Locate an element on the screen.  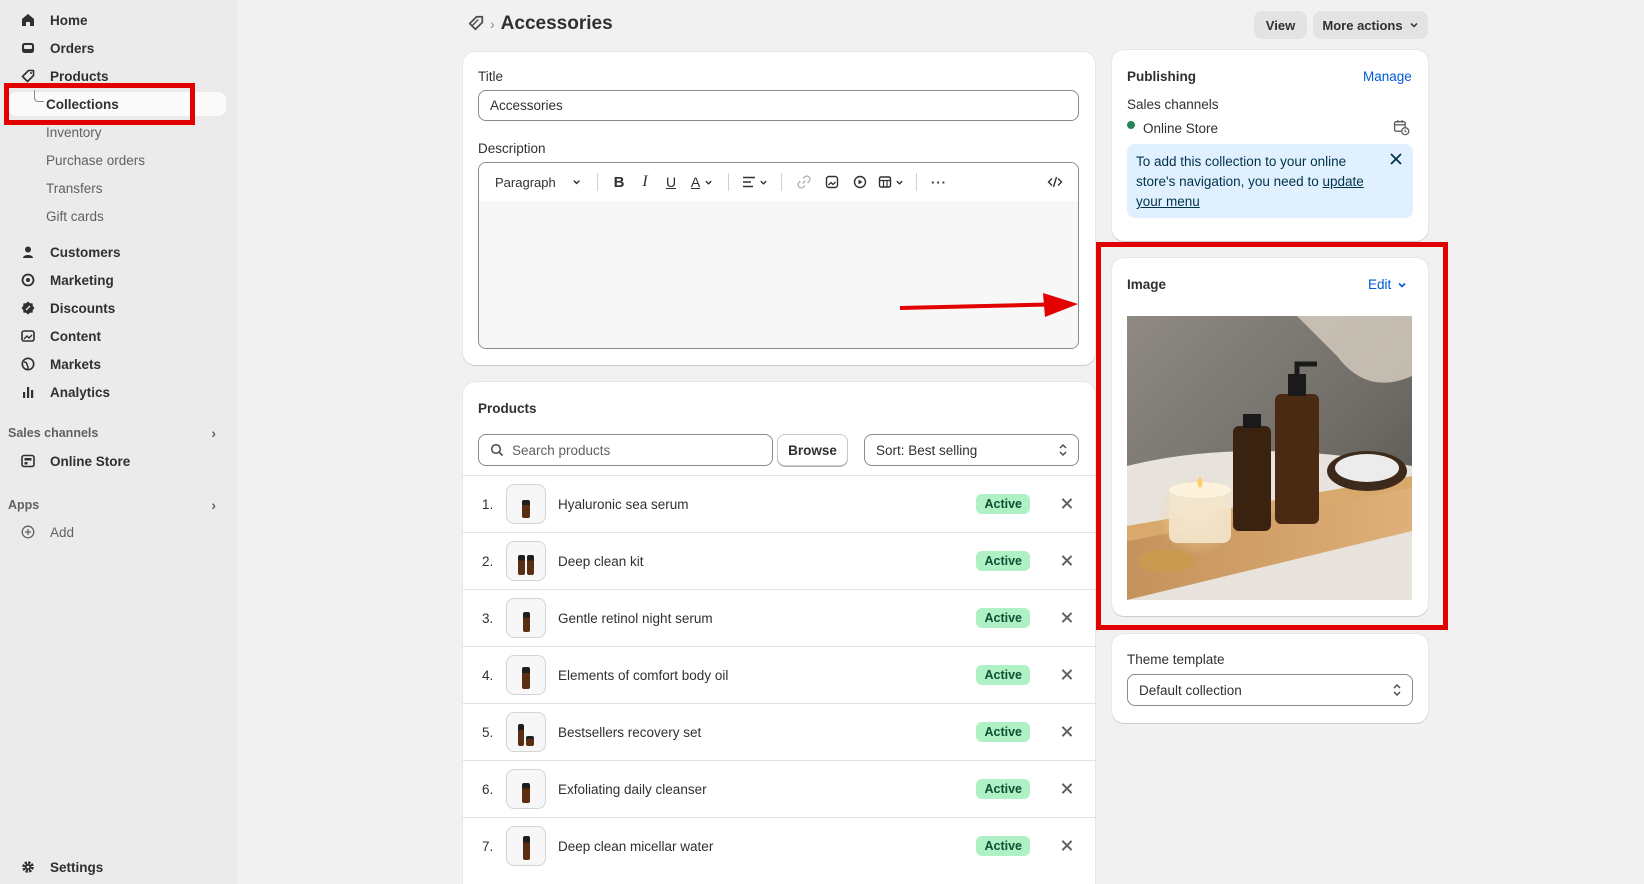
insert-video-icon is located at coordinates (860, 182).